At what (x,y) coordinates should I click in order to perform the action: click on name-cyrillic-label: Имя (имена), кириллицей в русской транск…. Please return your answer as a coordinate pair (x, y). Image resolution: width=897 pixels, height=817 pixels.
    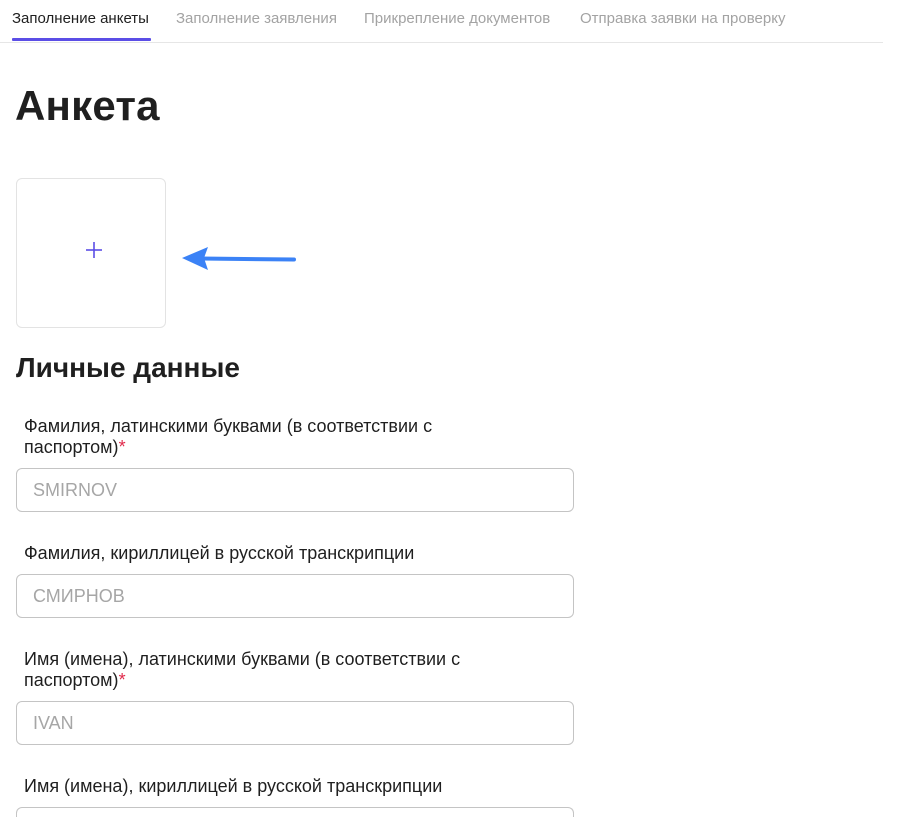
    Looking at the image, I should click on (259, 786).